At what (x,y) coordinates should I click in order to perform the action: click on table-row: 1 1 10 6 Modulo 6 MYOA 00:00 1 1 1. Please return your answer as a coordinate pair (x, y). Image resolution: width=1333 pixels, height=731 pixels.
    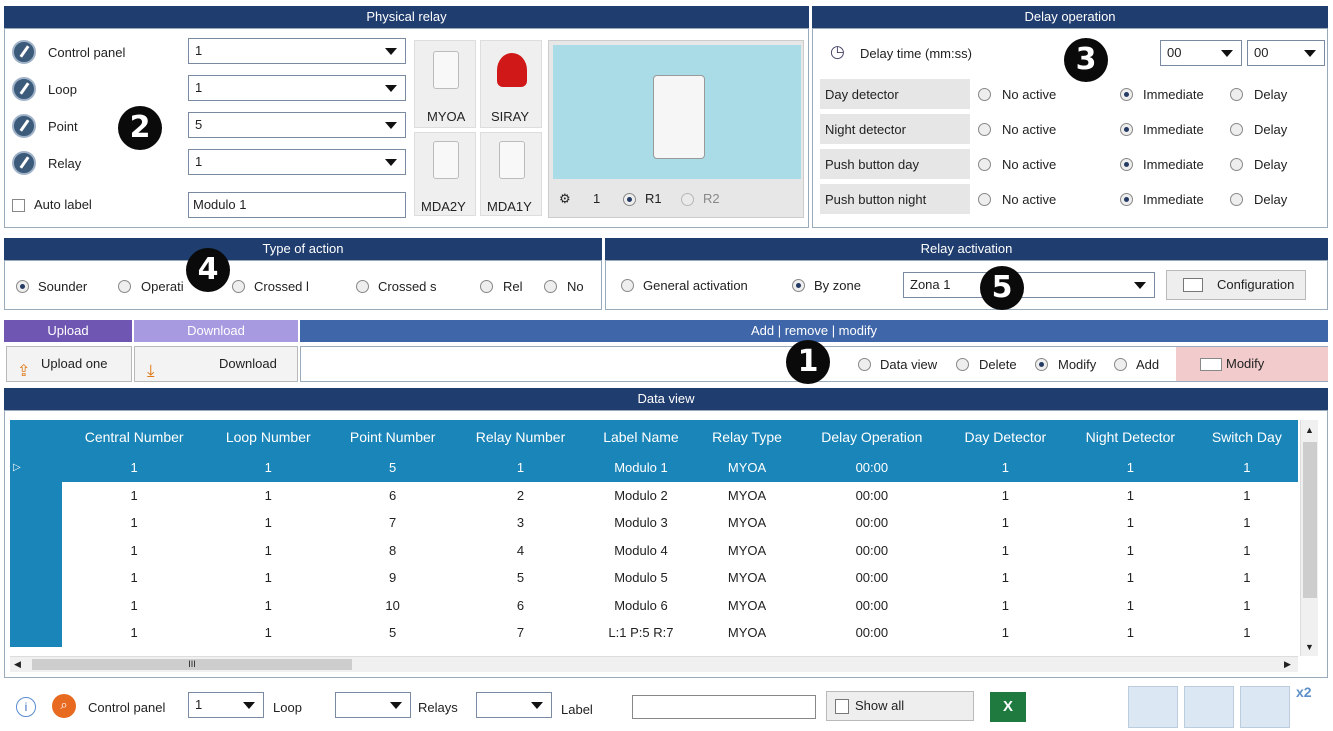
    Looking at the image, I should click on (654, 605).